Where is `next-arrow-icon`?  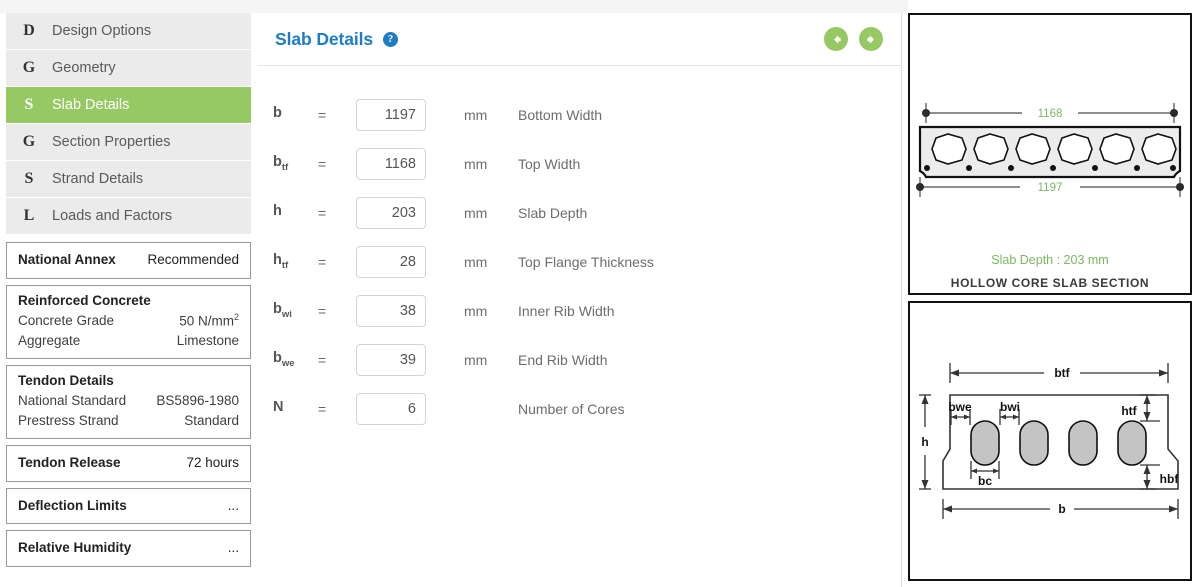
next-arrow-icon is located at coordinates (871, 39).